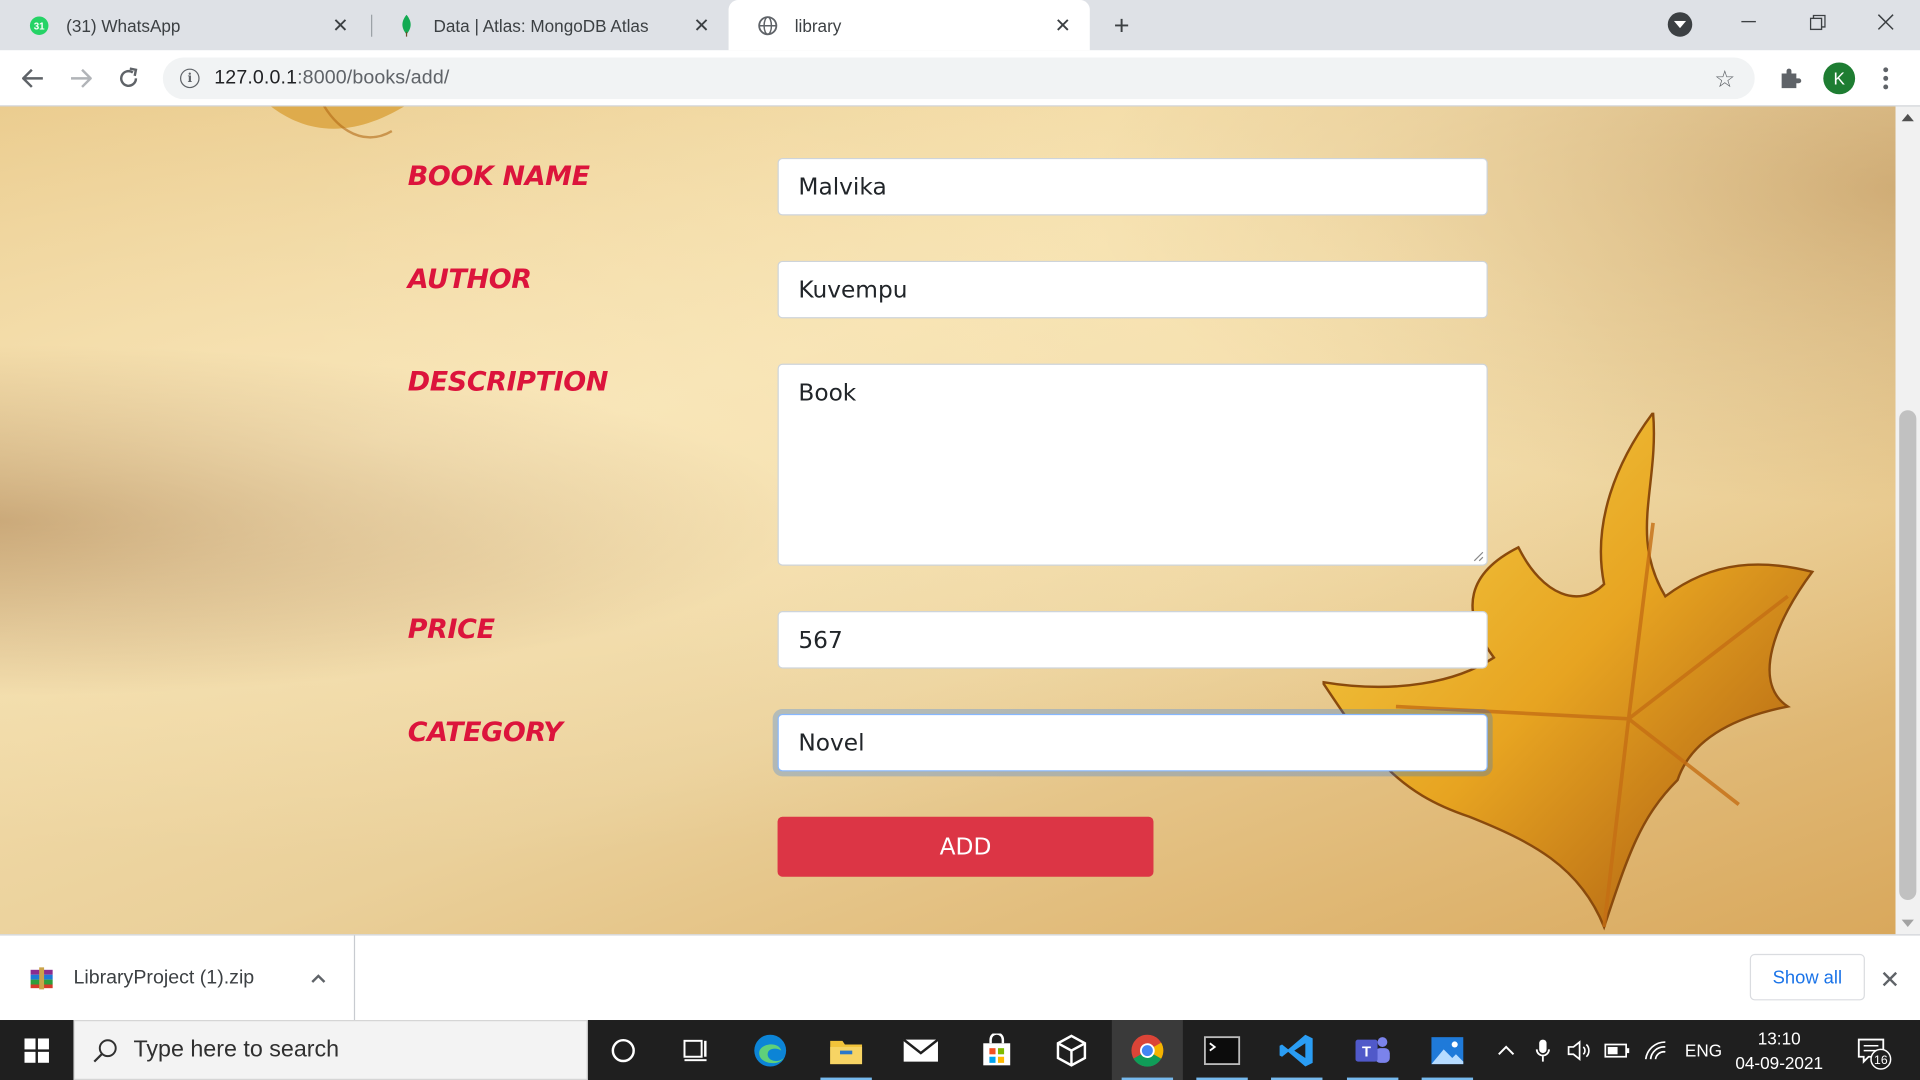 This screenshot has height=1080, width=1920. What do you see at coordinates (183, 25) in the screenshot?
I see `tab-whatsapp: 31 (31) WhatsApp ✕` at bounding box center [183, 25].